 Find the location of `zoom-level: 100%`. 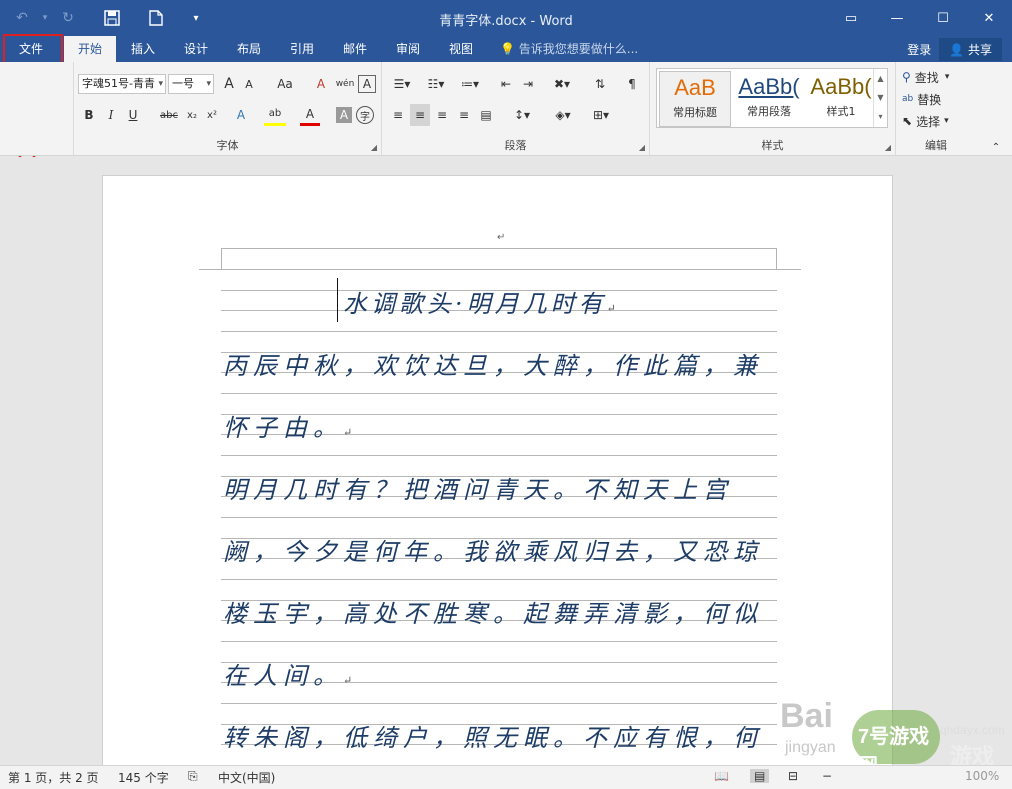

zoom-level: 100% is located at coordinates (982, 776).